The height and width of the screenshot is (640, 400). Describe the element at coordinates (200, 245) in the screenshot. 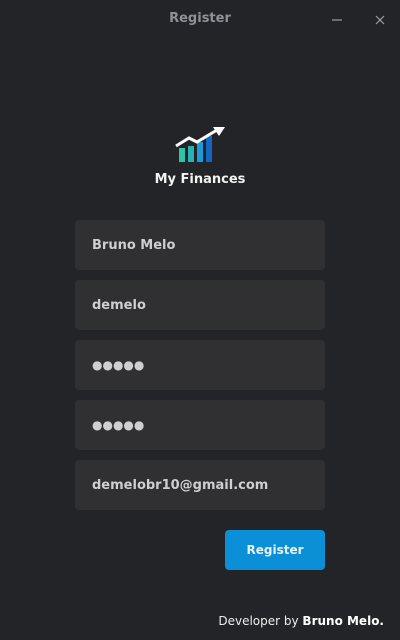

I see `name-field` at that location.